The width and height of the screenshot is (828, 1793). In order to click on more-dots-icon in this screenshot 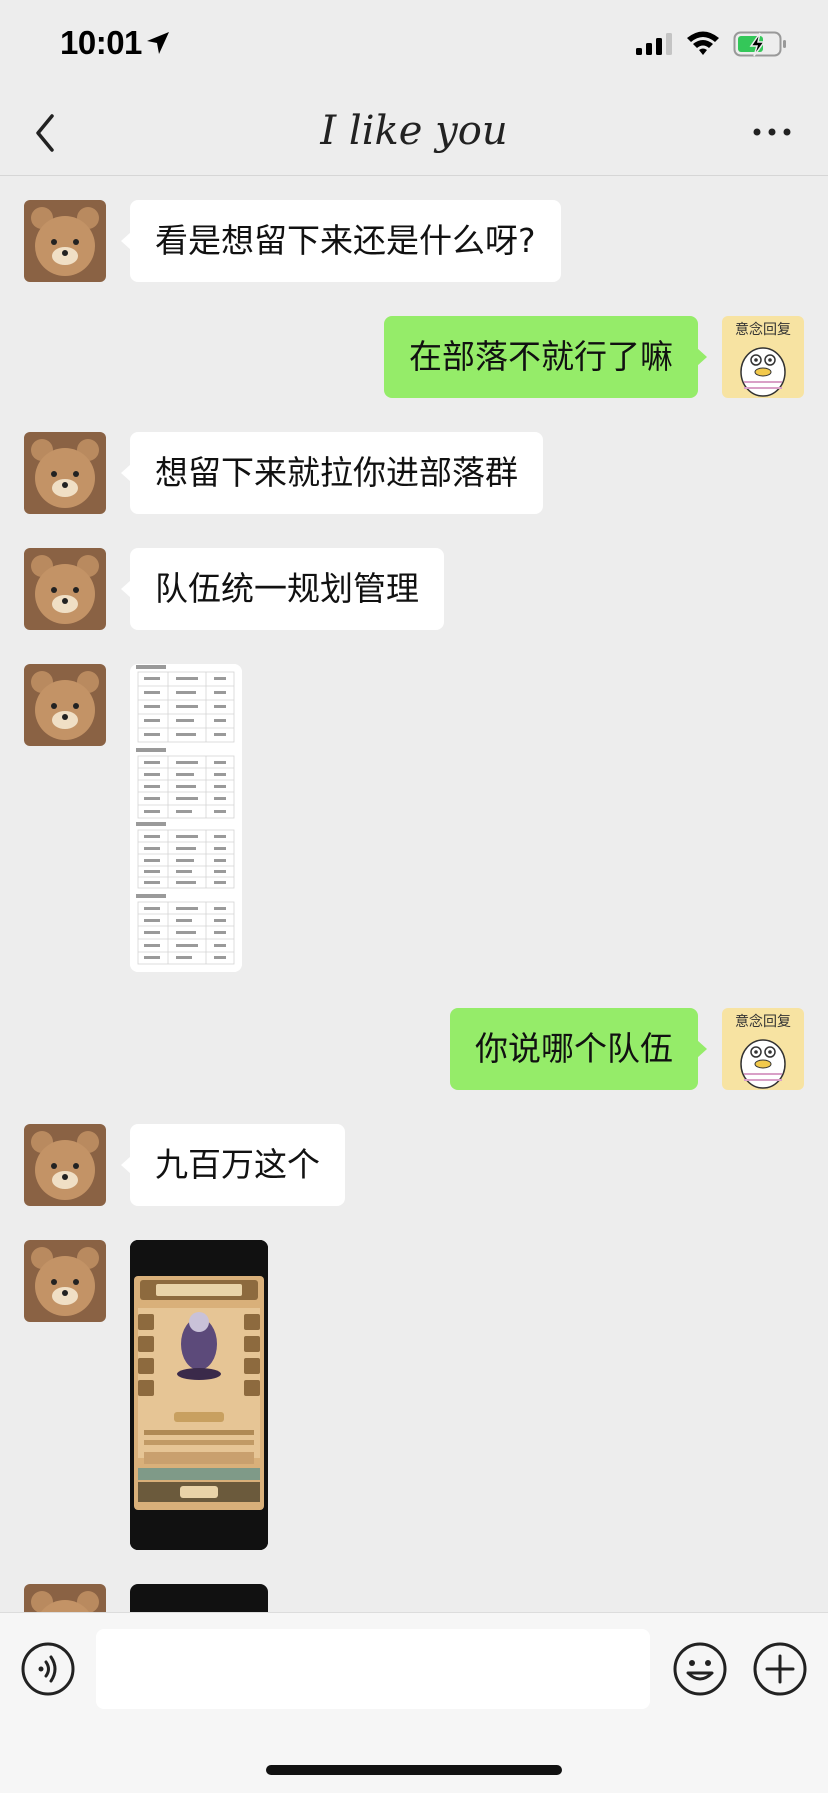, I will do `click(772, 132)`.